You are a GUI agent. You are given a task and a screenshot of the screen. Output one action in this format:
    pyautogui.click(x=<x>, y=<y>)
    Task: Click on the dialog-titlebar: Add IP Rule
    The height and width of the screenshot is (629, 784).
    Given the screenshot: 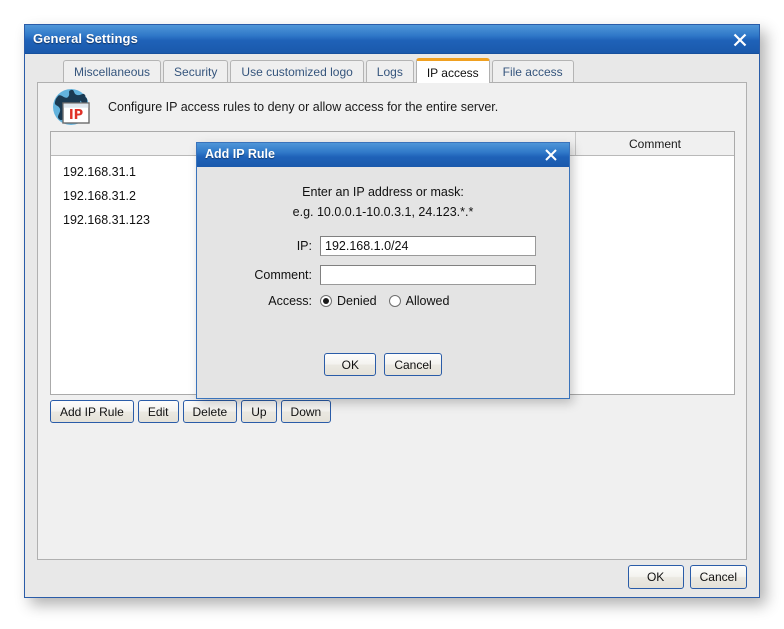 What is the action you would take?
    pyautogui.click(x=383, y=155)
    